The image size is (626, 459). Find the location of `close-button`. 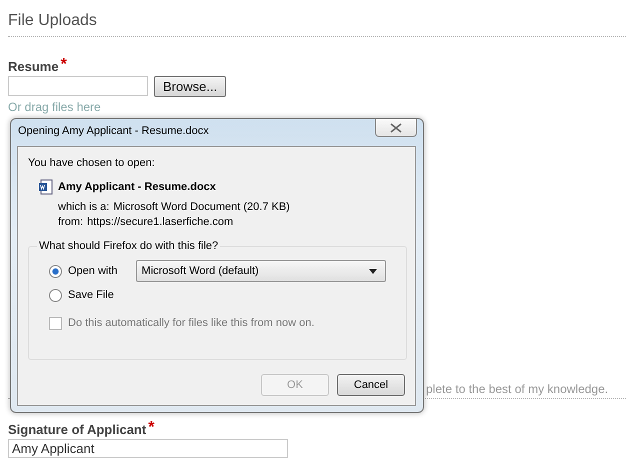

close-button is located at coordinates (396, 128).